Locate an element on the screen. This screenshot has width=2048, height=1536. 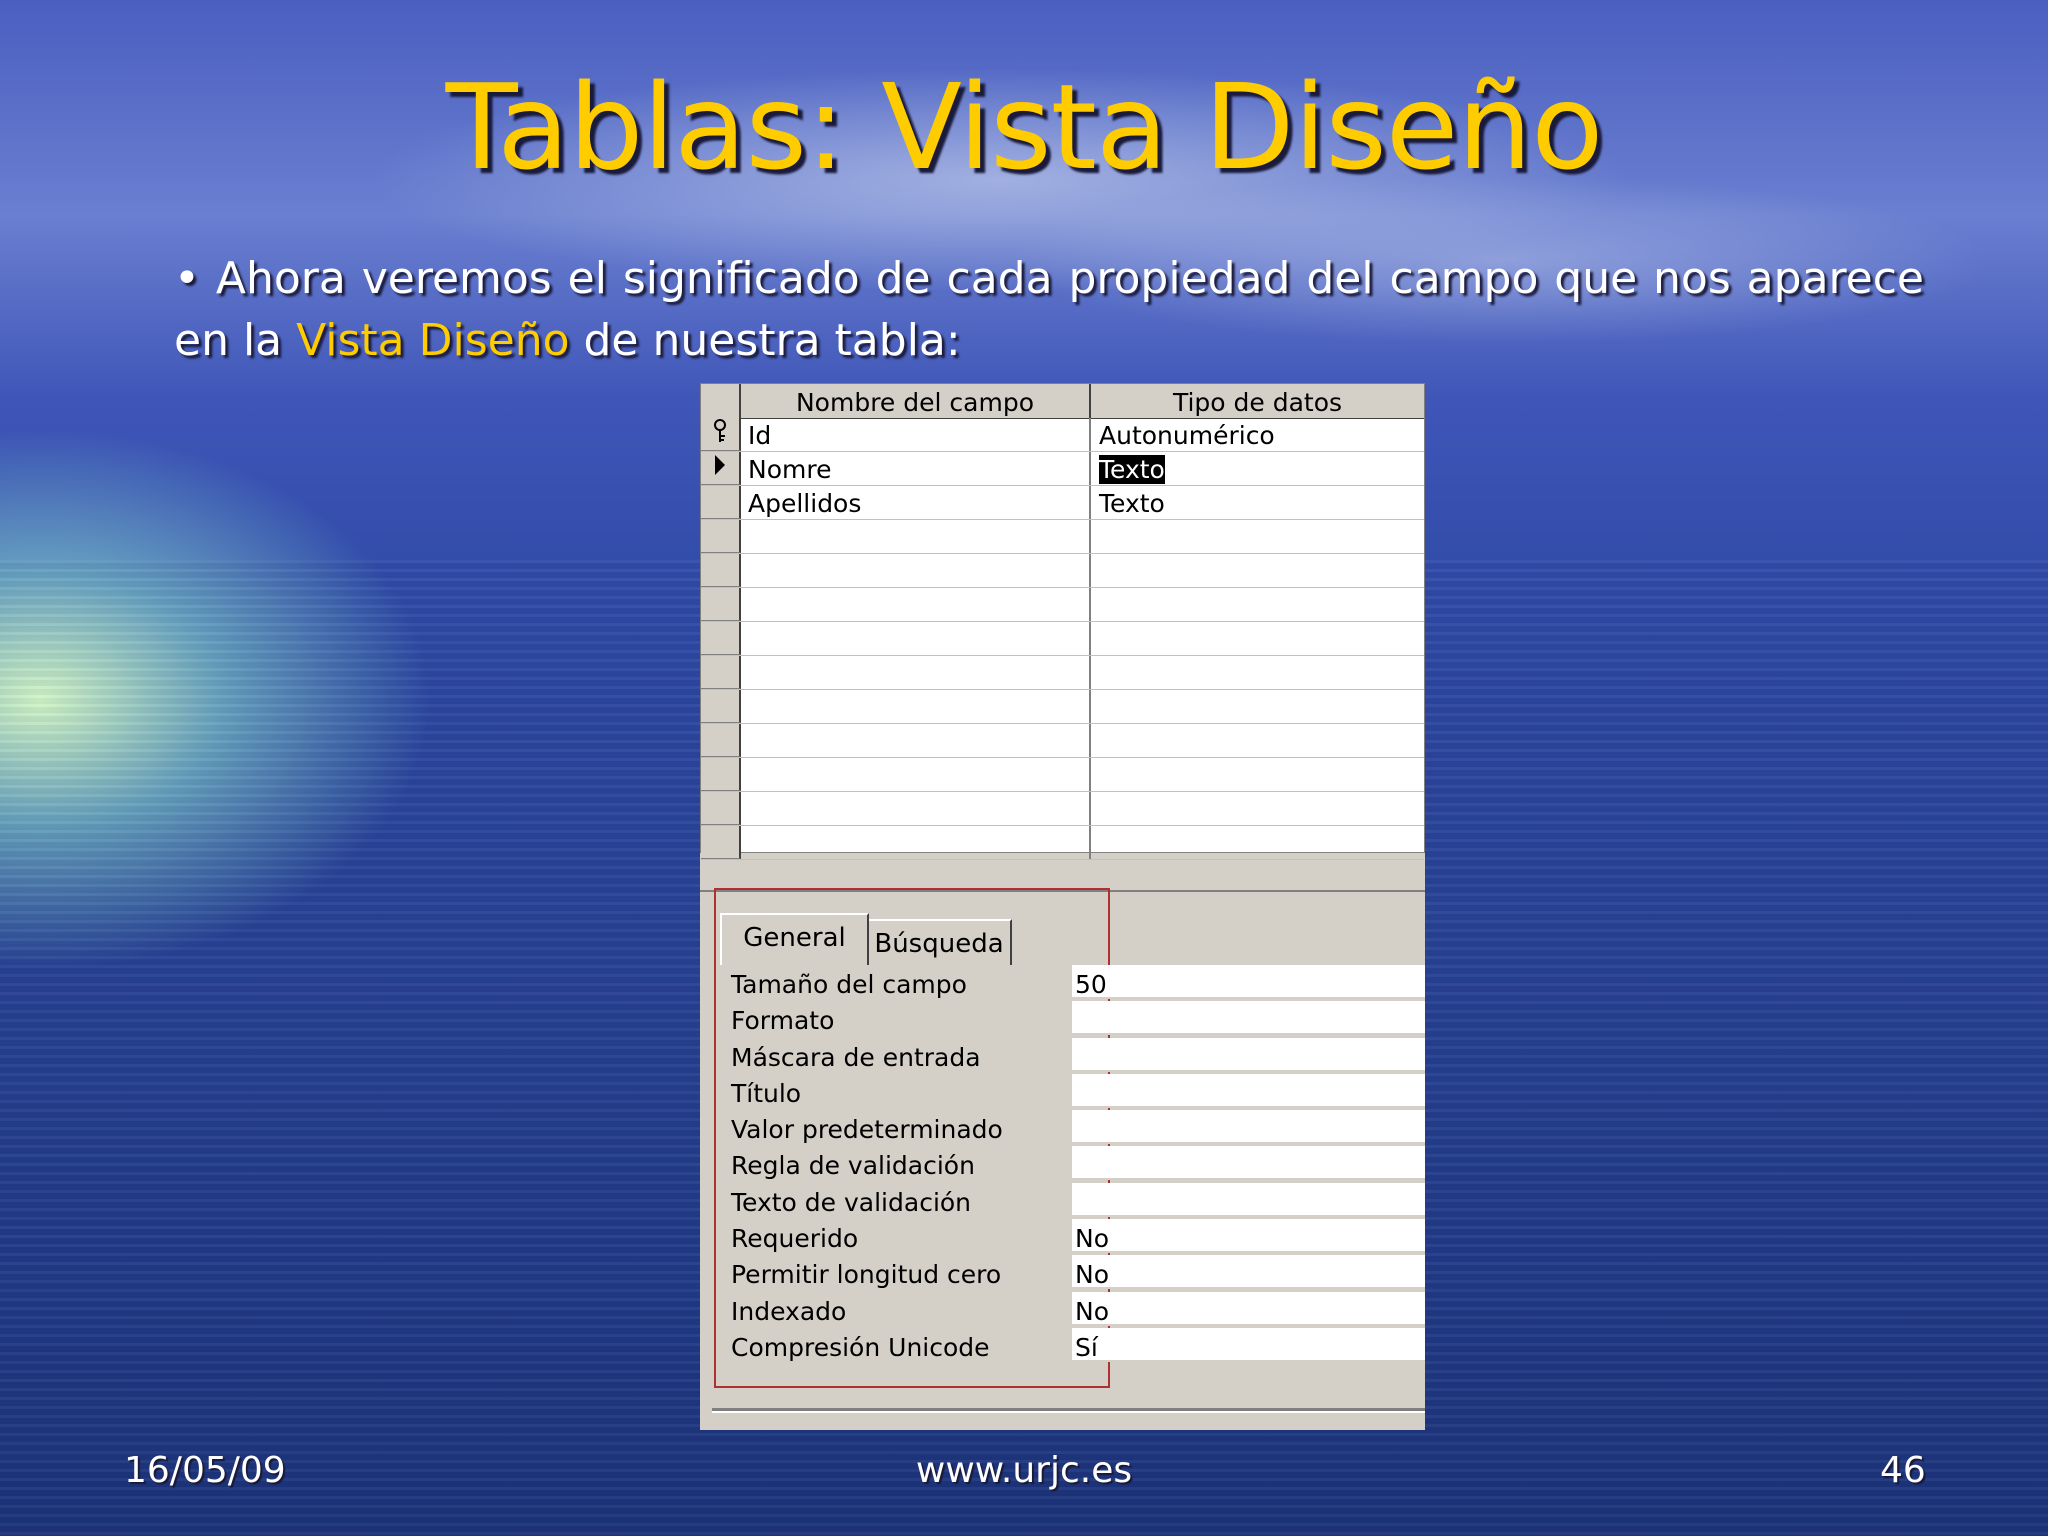
grid-row: Apellidos Texto is located at coordinates (1062, 503).